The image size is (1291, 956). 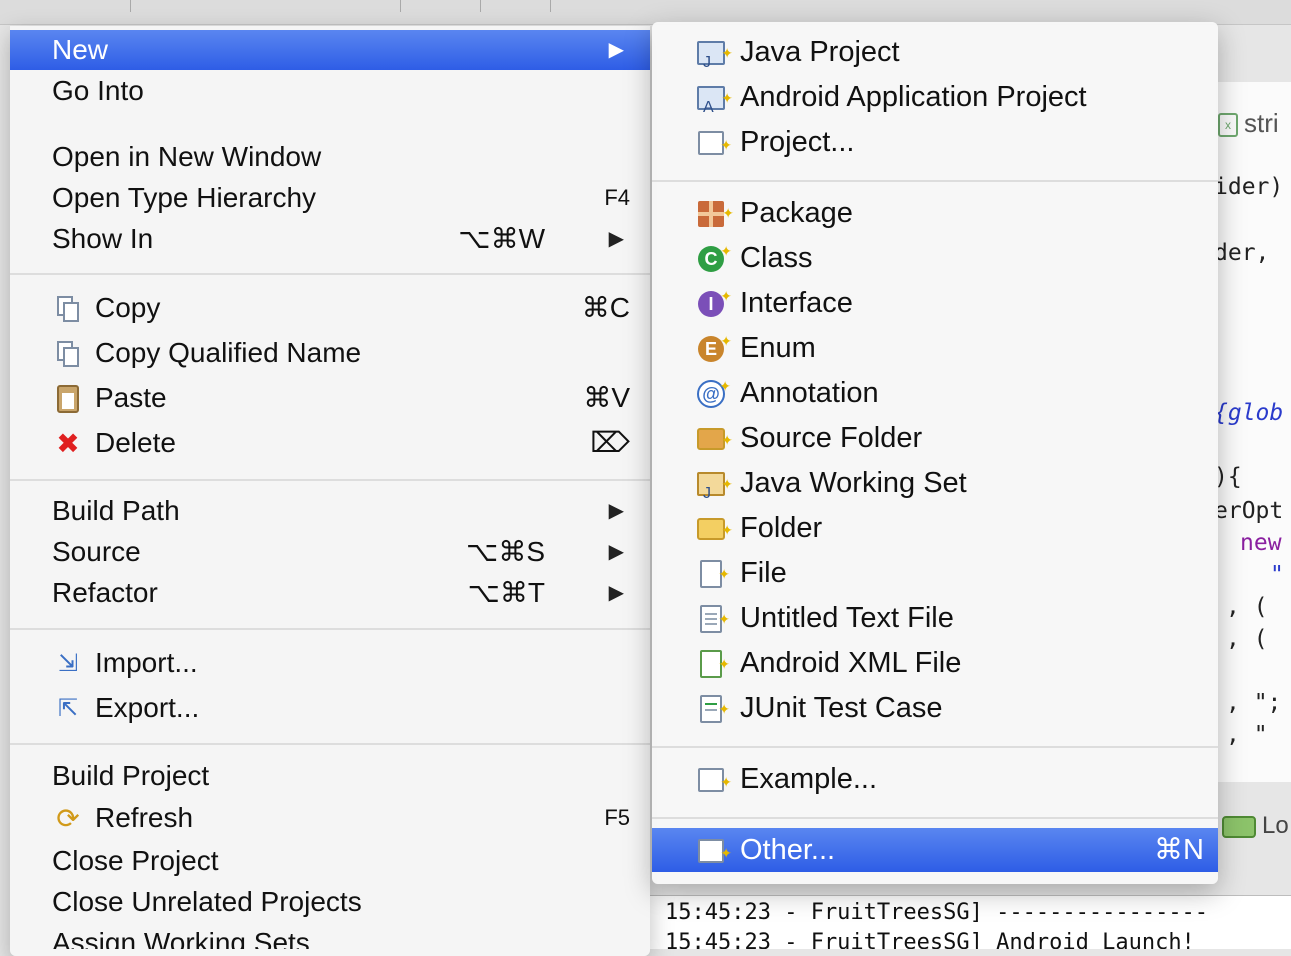 I want to click on menu-item-build-path: Build Path ▶, so click(x=330, y=511).